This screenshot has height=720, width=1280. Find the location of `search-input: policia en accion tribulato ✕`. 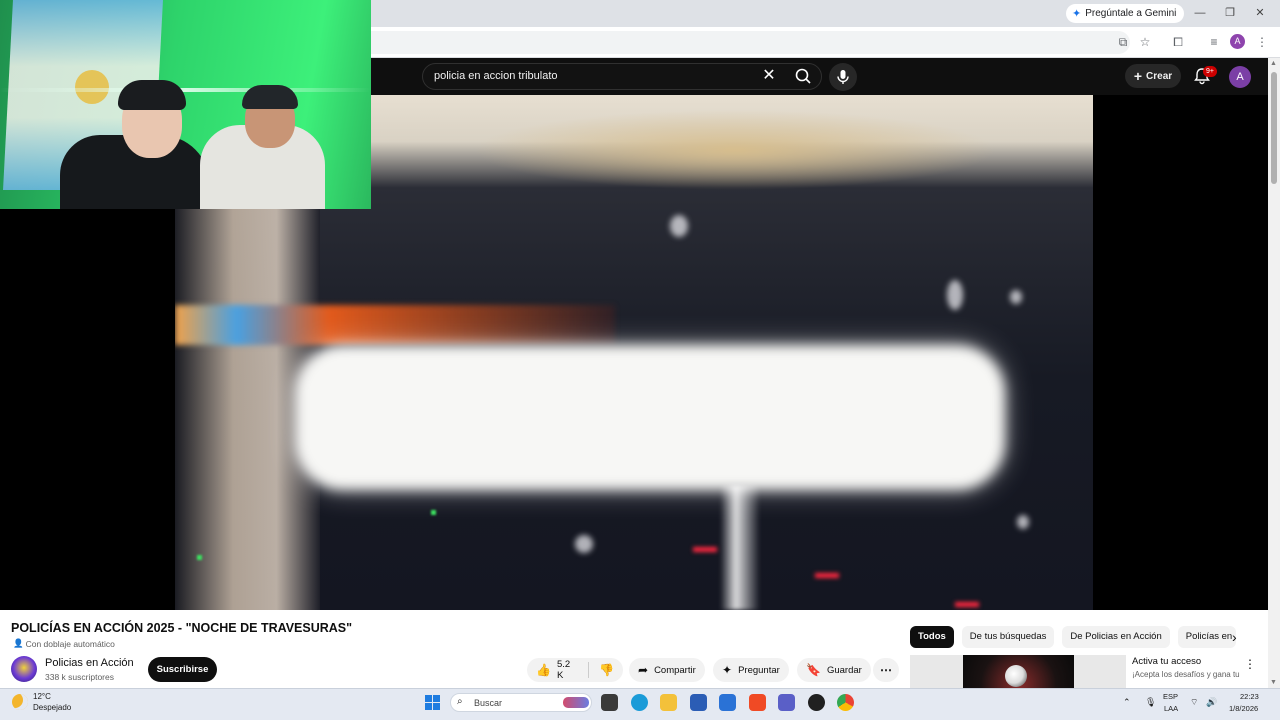

search-input: policia en accion tribulato ✕ is located at coordinates (622, 76).